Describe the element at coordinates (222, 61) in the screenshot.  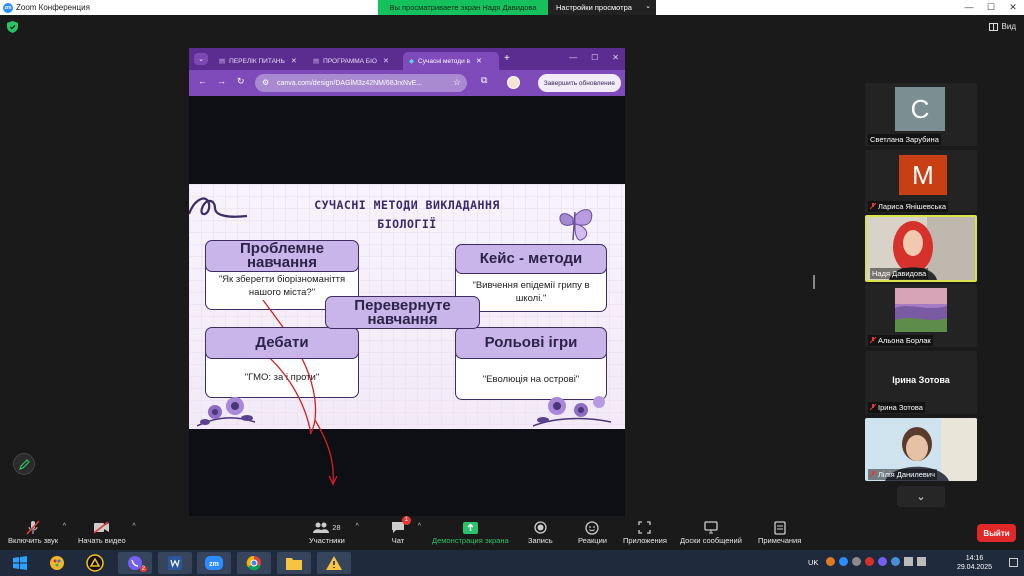
I see `doc-icon: ▤` at that location.